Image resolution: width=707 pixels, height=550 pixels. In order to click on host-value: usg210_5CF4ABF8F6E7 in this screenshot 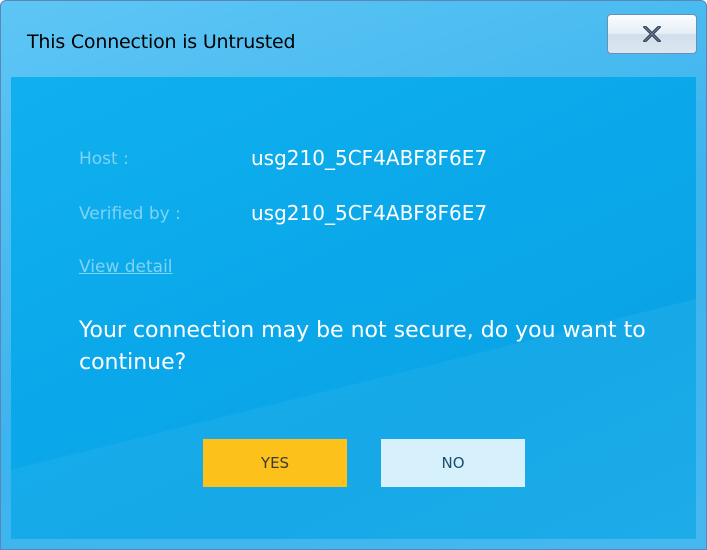, I will do `click(369, 158)`.